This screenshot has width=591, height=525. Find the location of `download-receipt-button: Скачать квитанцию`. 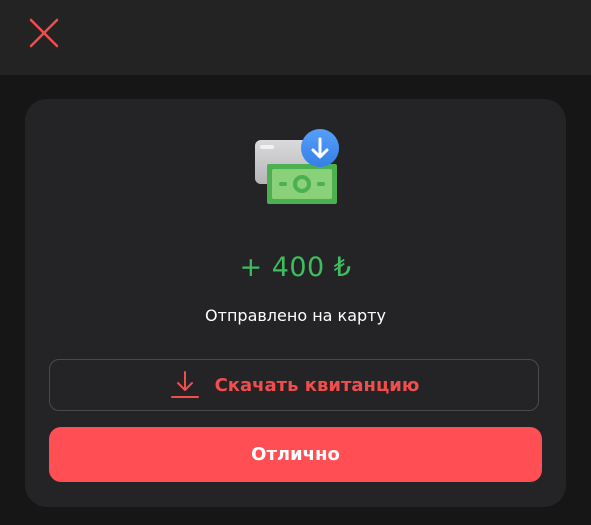

download-receipt-button: Скачать квитанцию is located at coordinates (294, 385).